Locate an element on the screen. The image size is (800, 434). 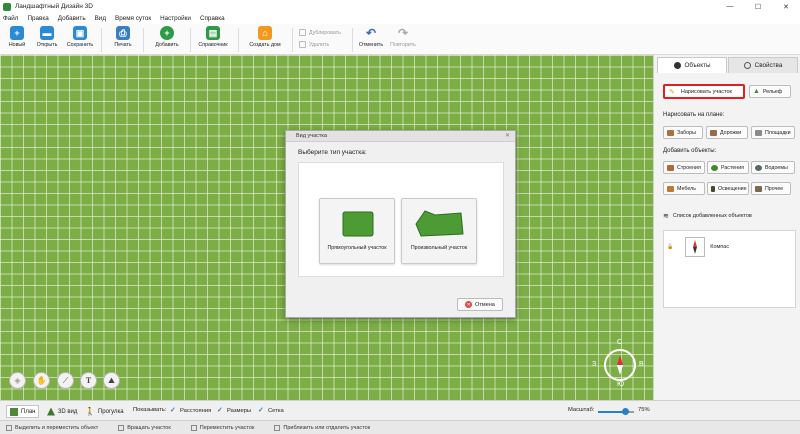
object-list-title: Список добавленных объектов is located at coordinates (712, 216).